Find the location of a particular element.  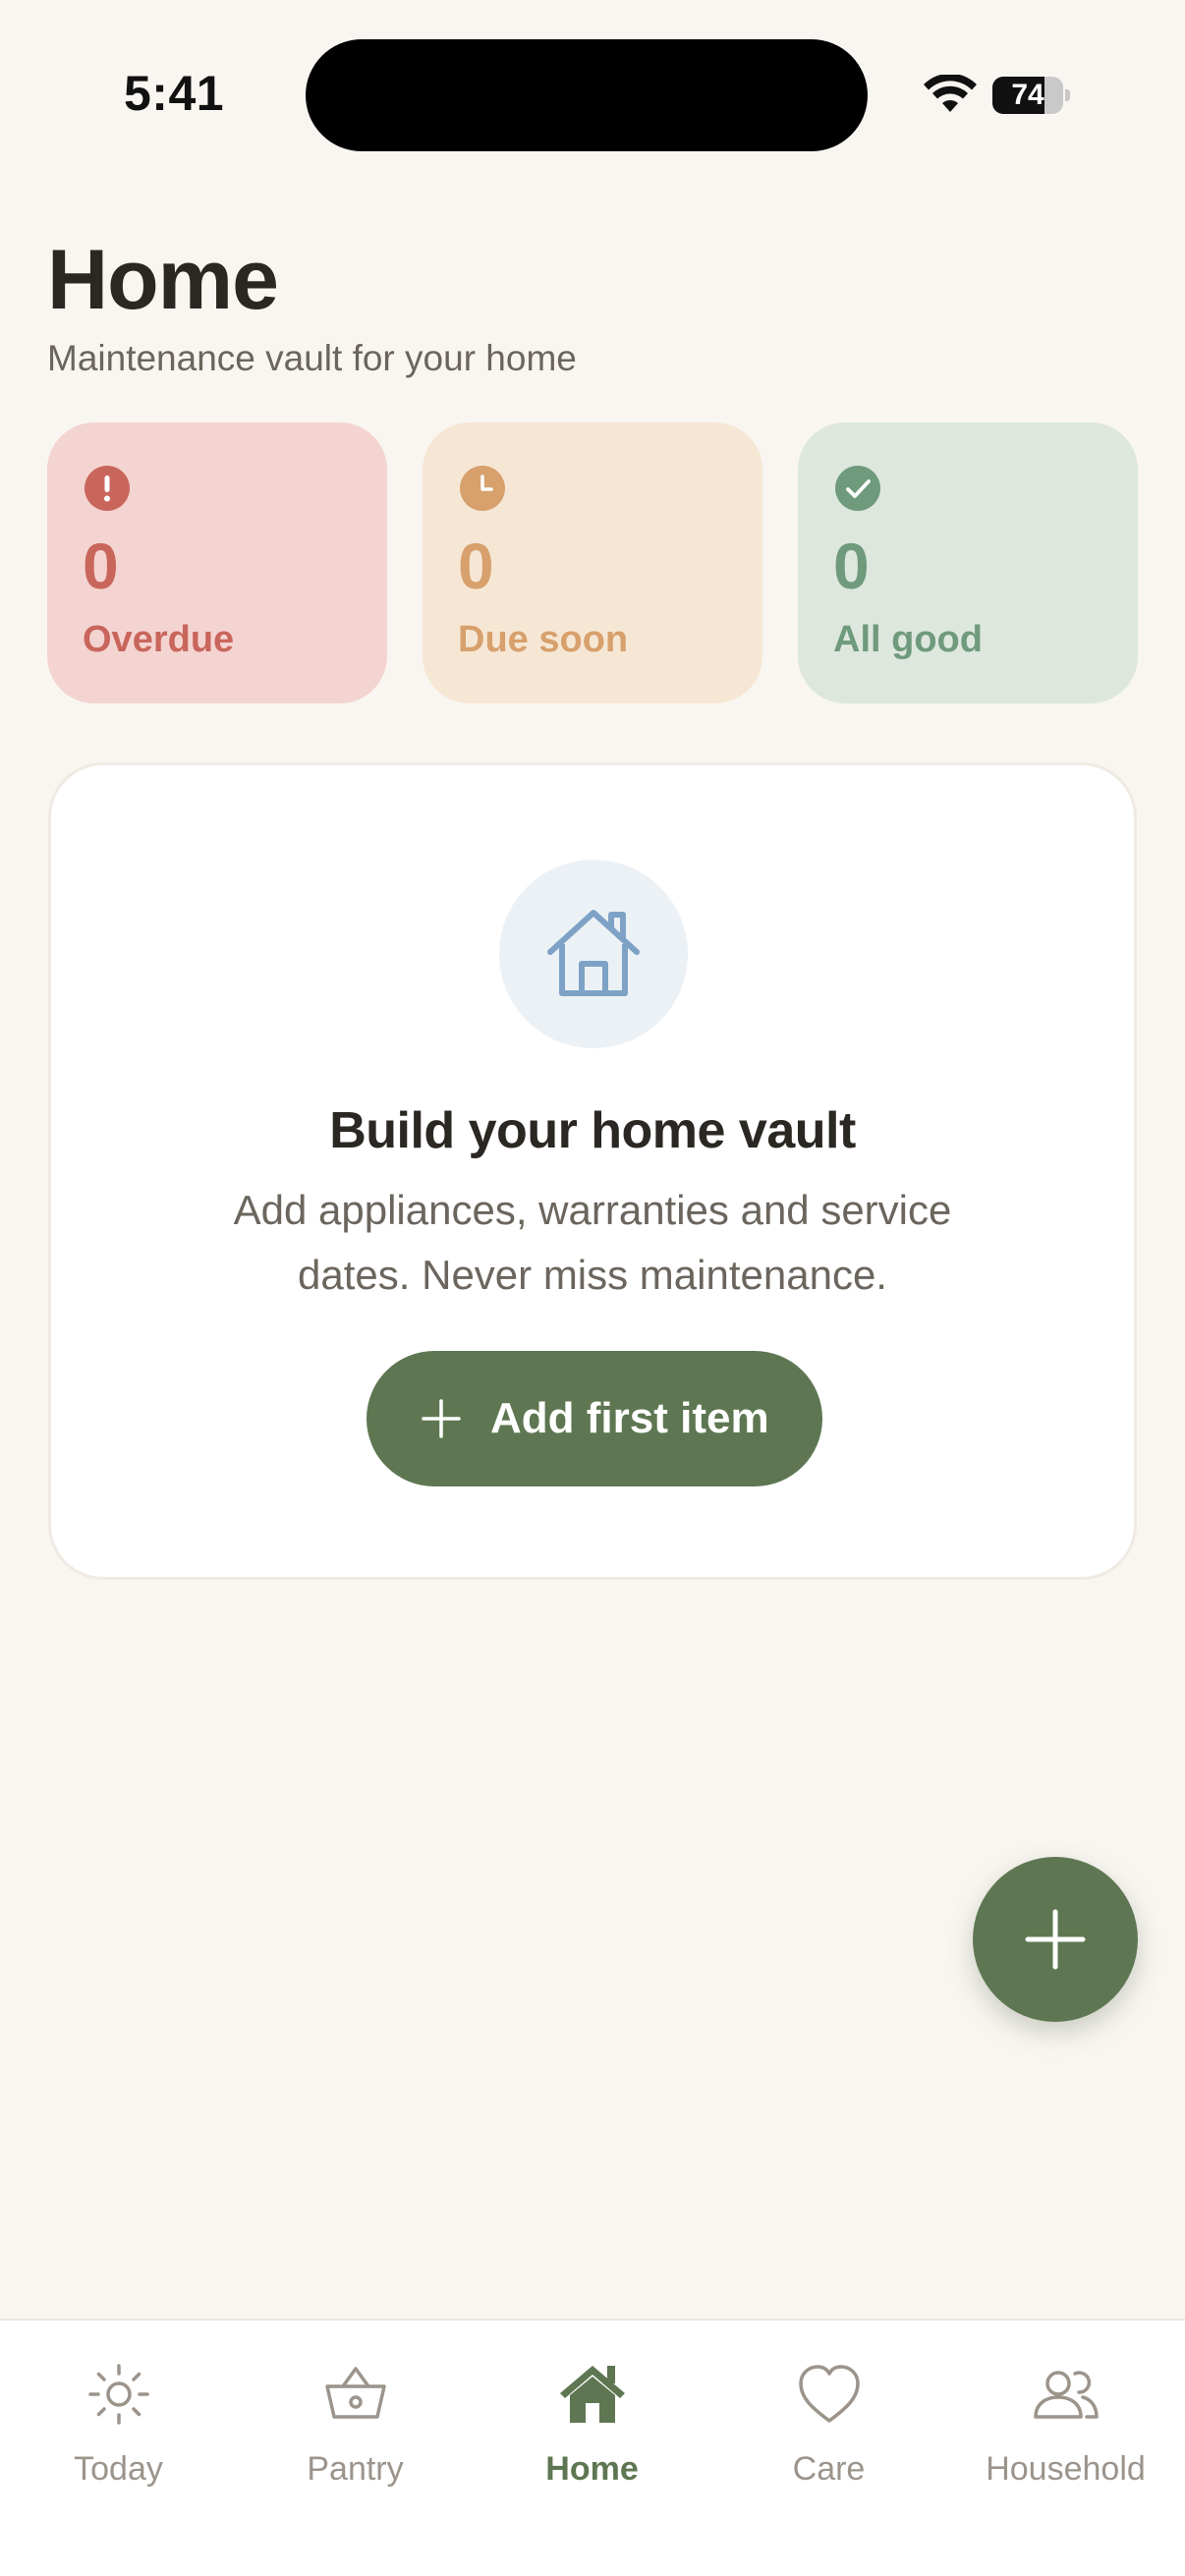

battery-icon: 74 is located at coordinates (1031, 95).